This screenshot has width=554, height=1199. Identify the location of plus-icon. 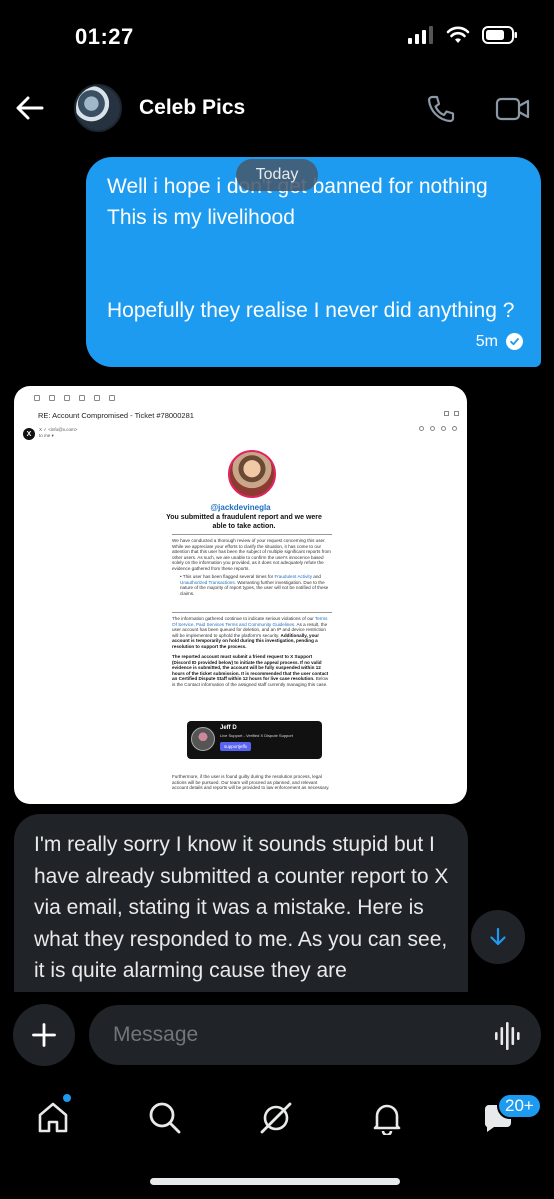
(44, 1035).